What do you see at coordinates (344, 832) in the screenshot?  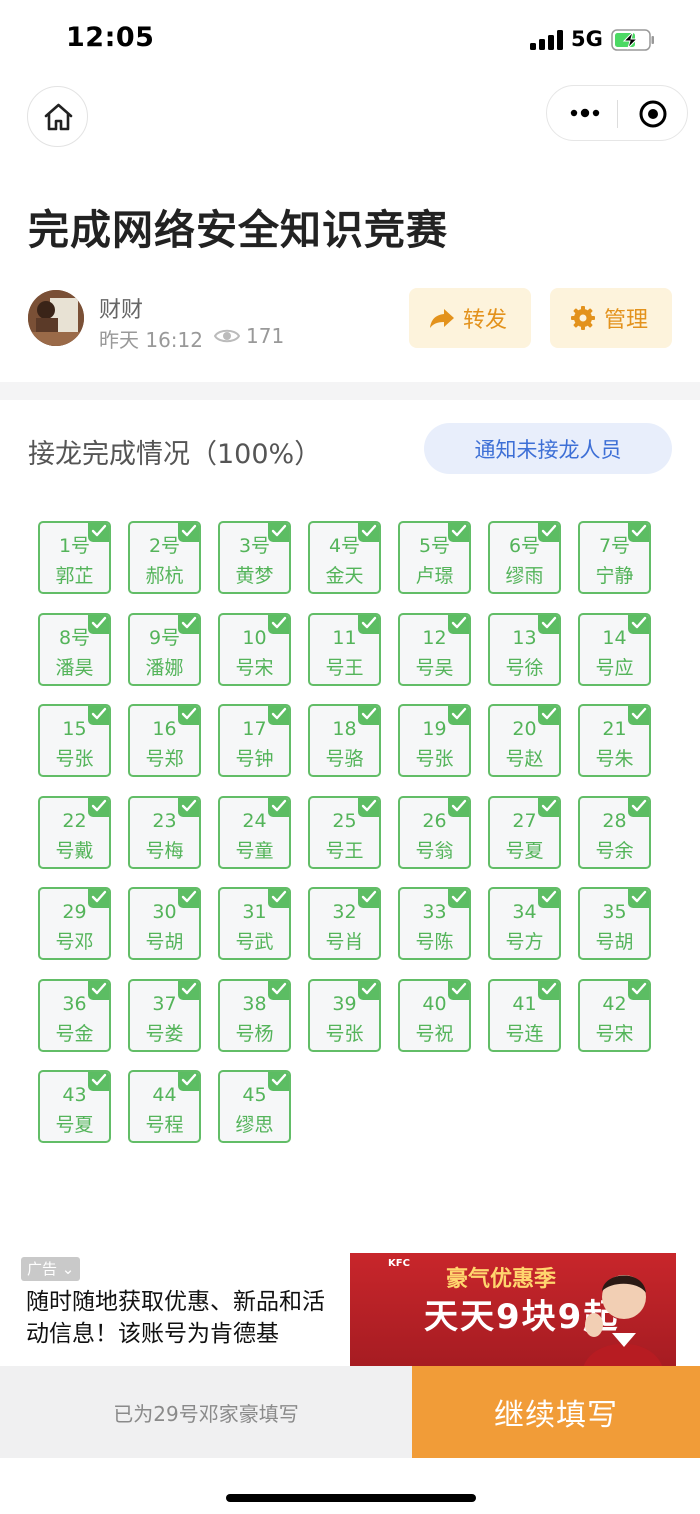 I see `entry-cell: 25 号王` at bounding box center [344, 832].